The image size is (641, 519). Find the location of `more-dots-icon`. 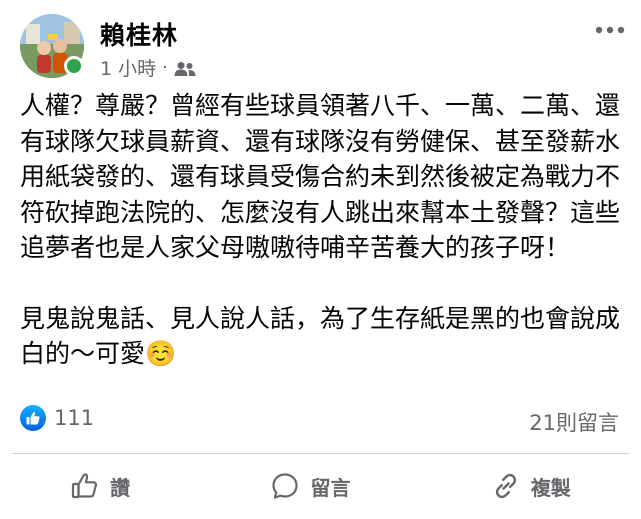

more-dots-icon is located at coordinates (610, 30).